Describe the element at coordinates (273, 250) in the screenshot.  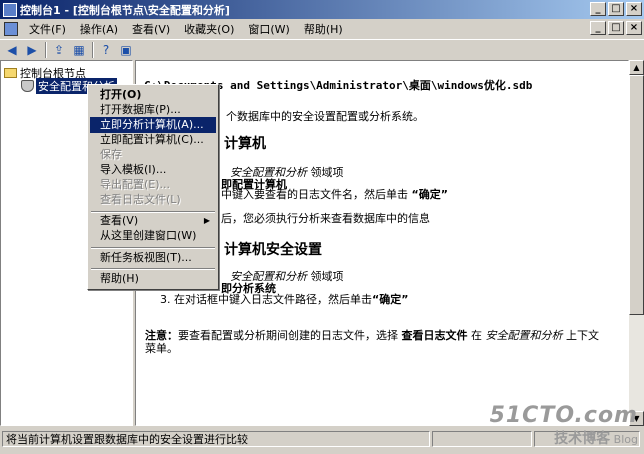
I see `section-heading: 计算机安全设置` at that location.